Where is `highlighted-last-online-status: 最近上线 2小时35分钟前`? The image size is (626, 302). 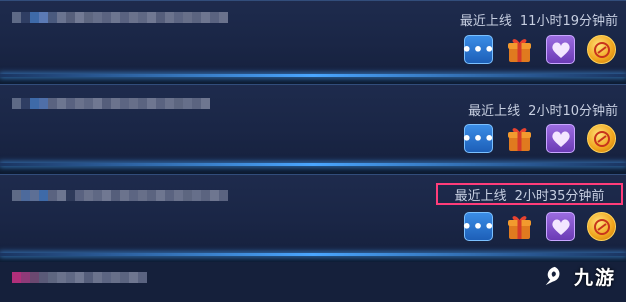 highlighted-last-online-status: 最近上线 2小时35分钟前 is located at coordinates (529, 194).